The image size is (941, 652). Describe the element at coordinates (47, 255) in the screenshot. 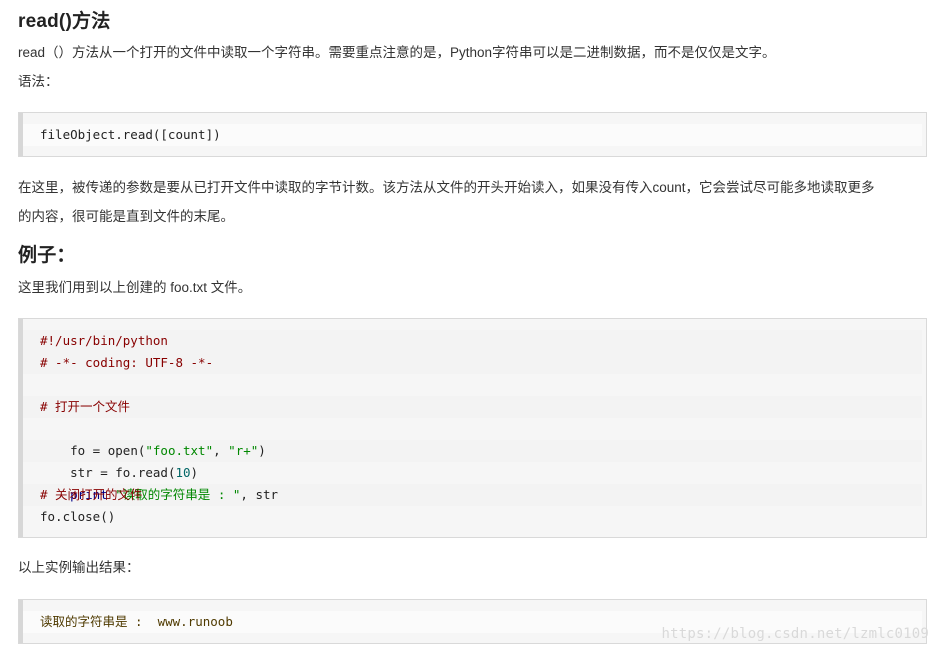

I see `example-heading: 例子：` at that location.